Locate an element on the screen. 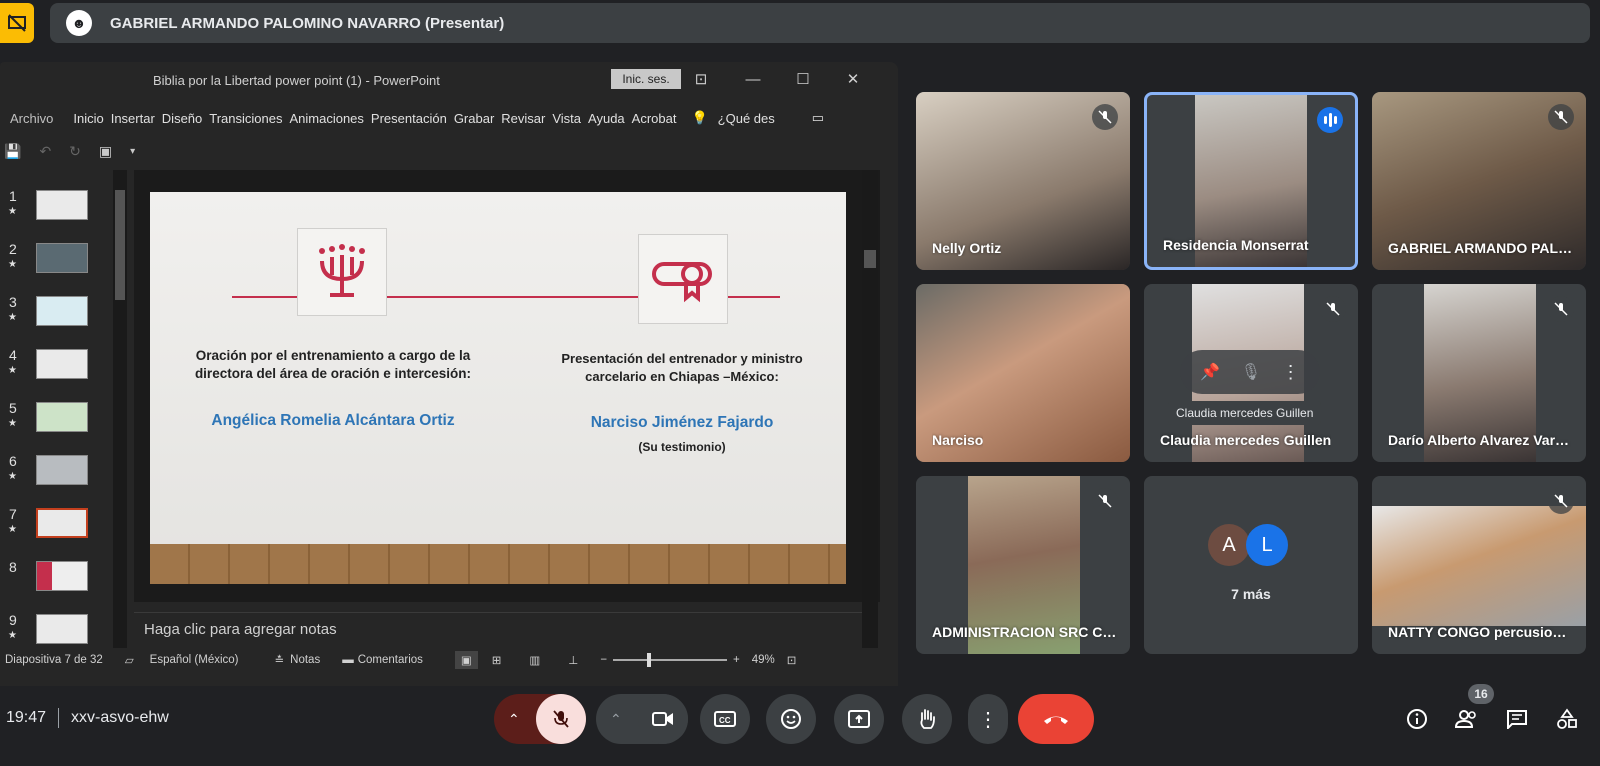  zoom-slider is located at coordinates (670, 660).